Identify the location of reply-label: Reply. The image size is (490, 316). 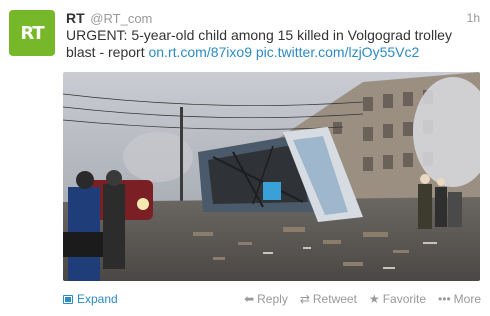
(272, 299).